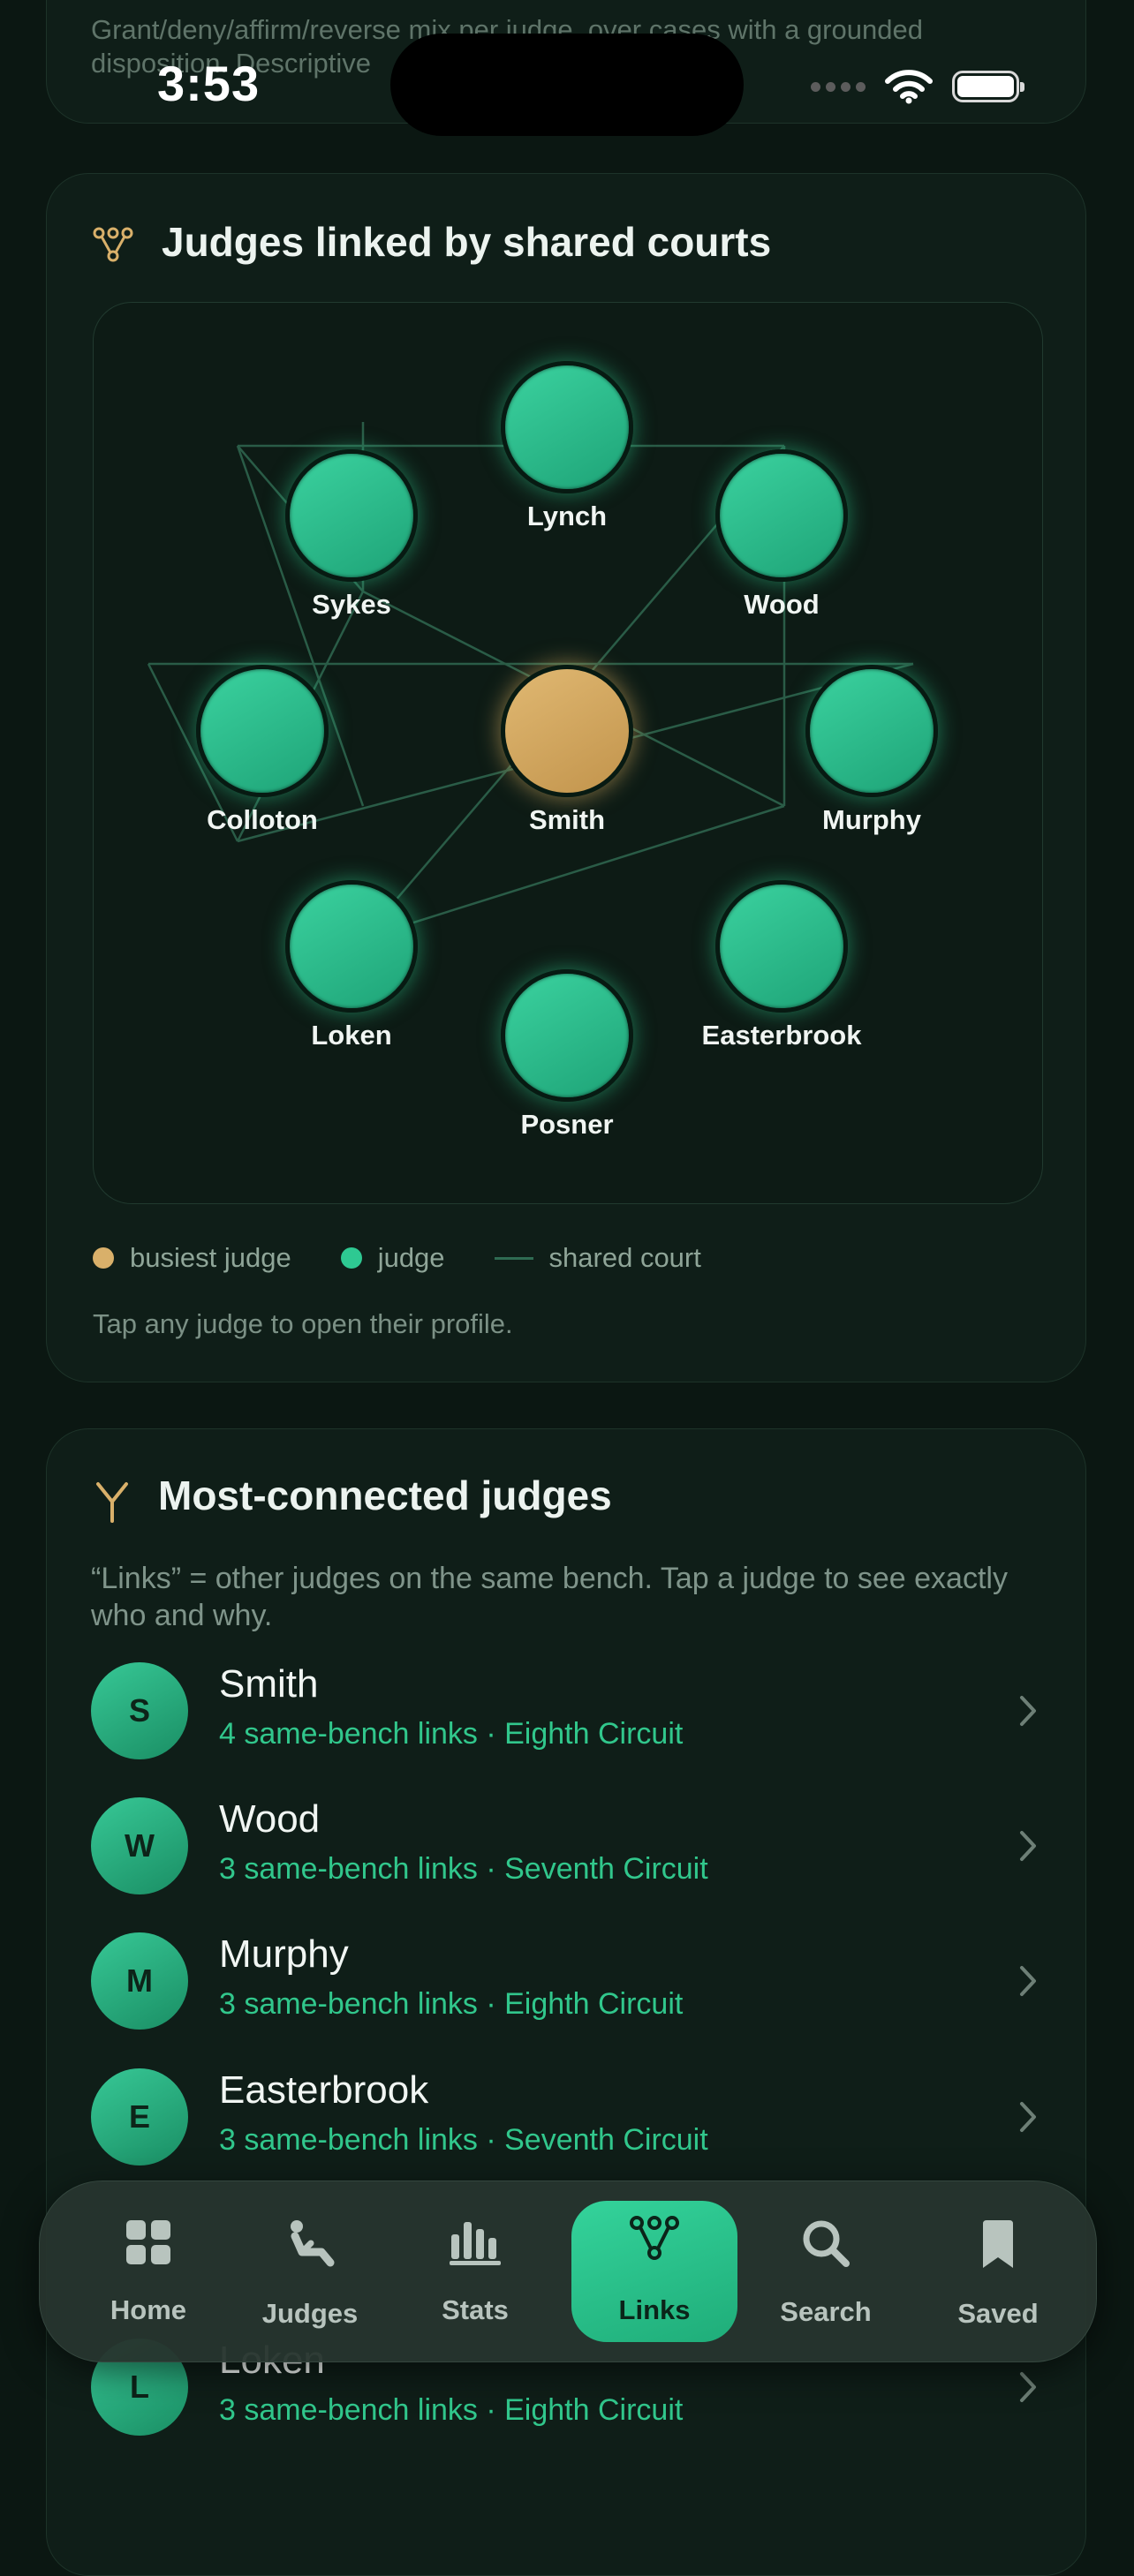 The width and height of the screenshot is (1134, 2576). What do you see at coordinates (567, 731) in the screenshot?
I see `judge-node-smith` at bounding box center [567, 731].